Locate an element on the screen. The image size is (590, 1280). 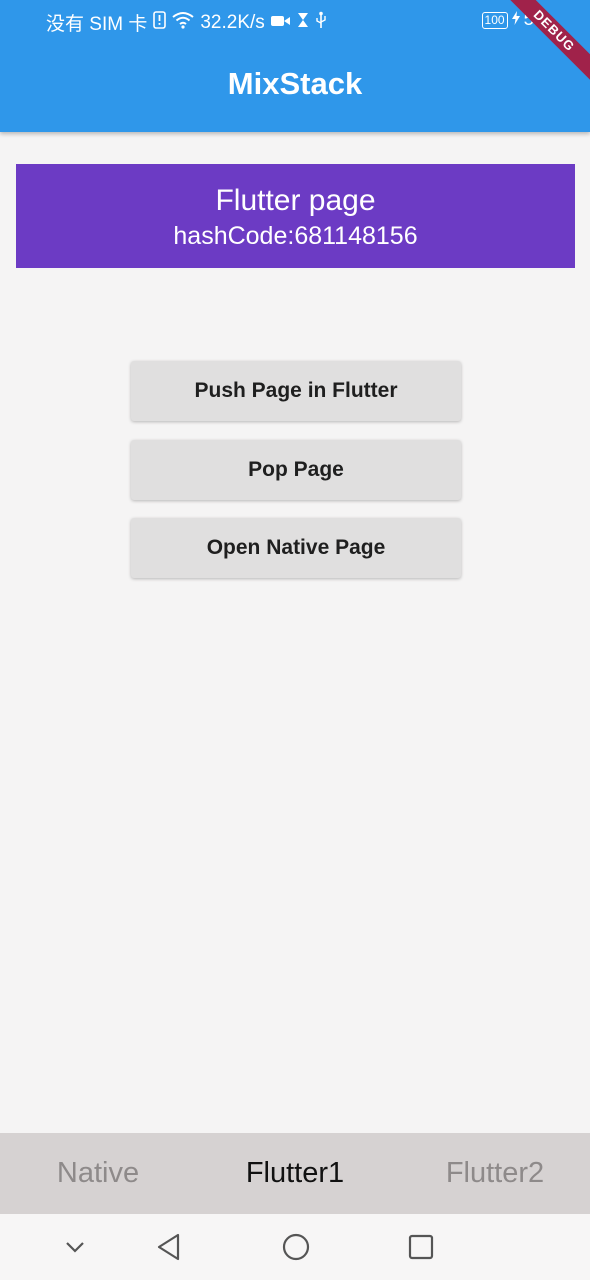
status-bar: 没有 SIM 卡 32.2K/s 100 is located at coordinates (295, 21).